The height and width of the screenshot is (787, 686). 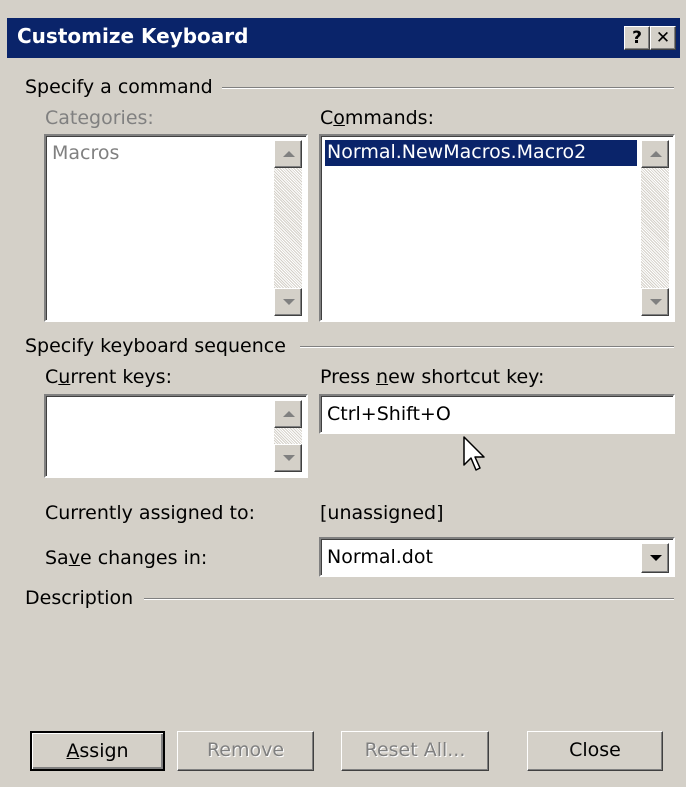 I want to click on keyboard-sequence-group-label: Specify keyboard sequence, so click(x=155, y=346).